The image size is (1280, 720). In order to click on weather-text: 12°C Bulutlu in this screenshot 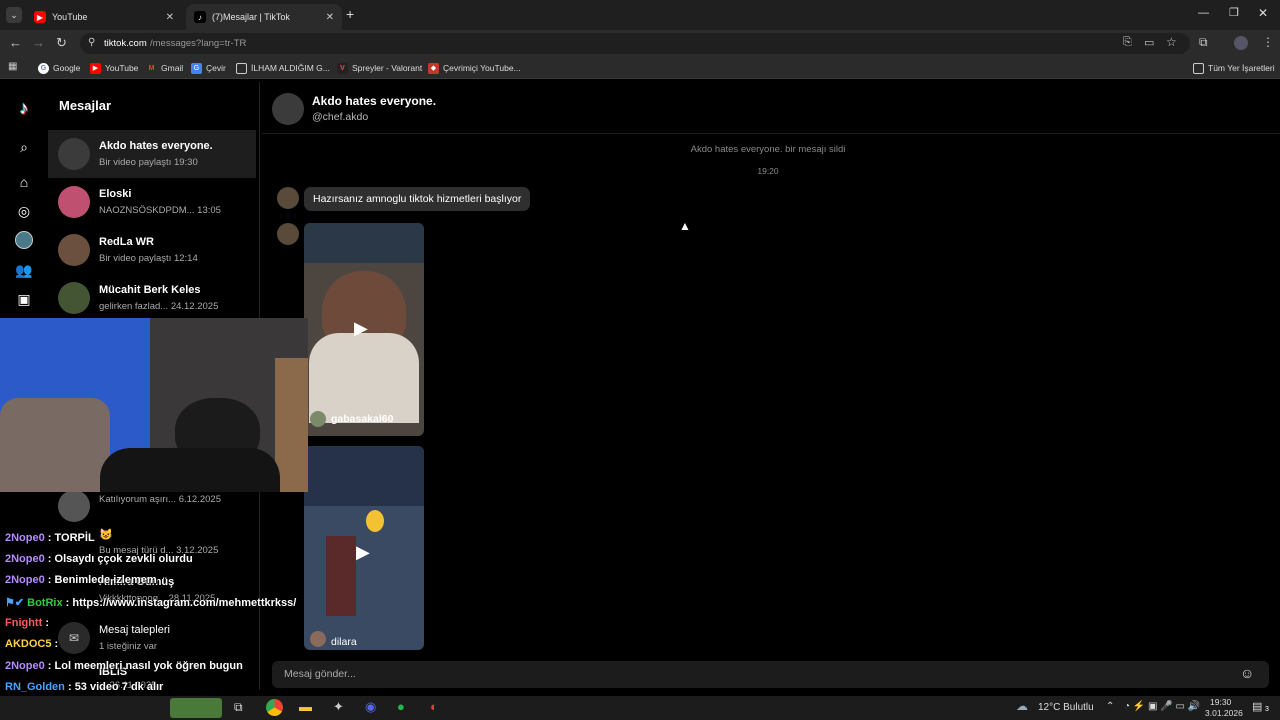, I will do `click(1066, 707)`.